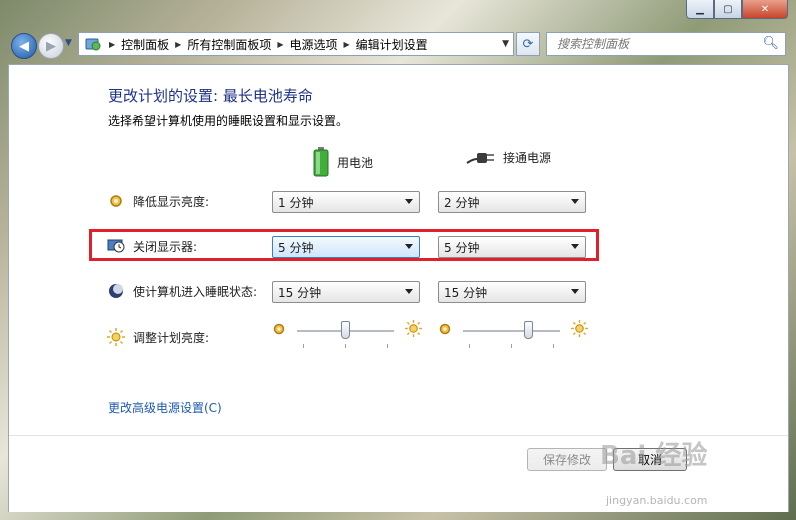 The image size is (796, 520). What do you see at coordinates (296, 247) in the screenshot?
I see `turn-off-display-battery-value: 5 分钟` at bounding box center [296, 247].